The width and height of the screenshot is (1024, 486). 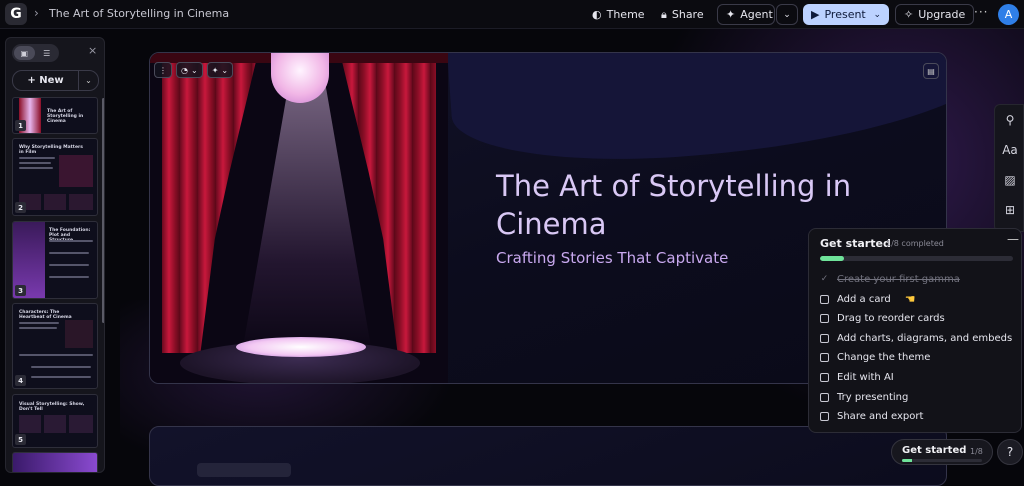 I want to click on get-started-pill-count: 1/8, so click(x=976, y=451).